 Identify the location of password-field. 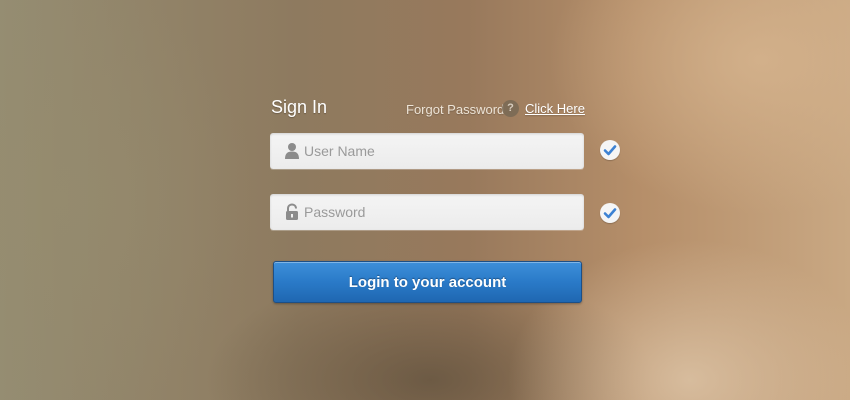
(427, 212).